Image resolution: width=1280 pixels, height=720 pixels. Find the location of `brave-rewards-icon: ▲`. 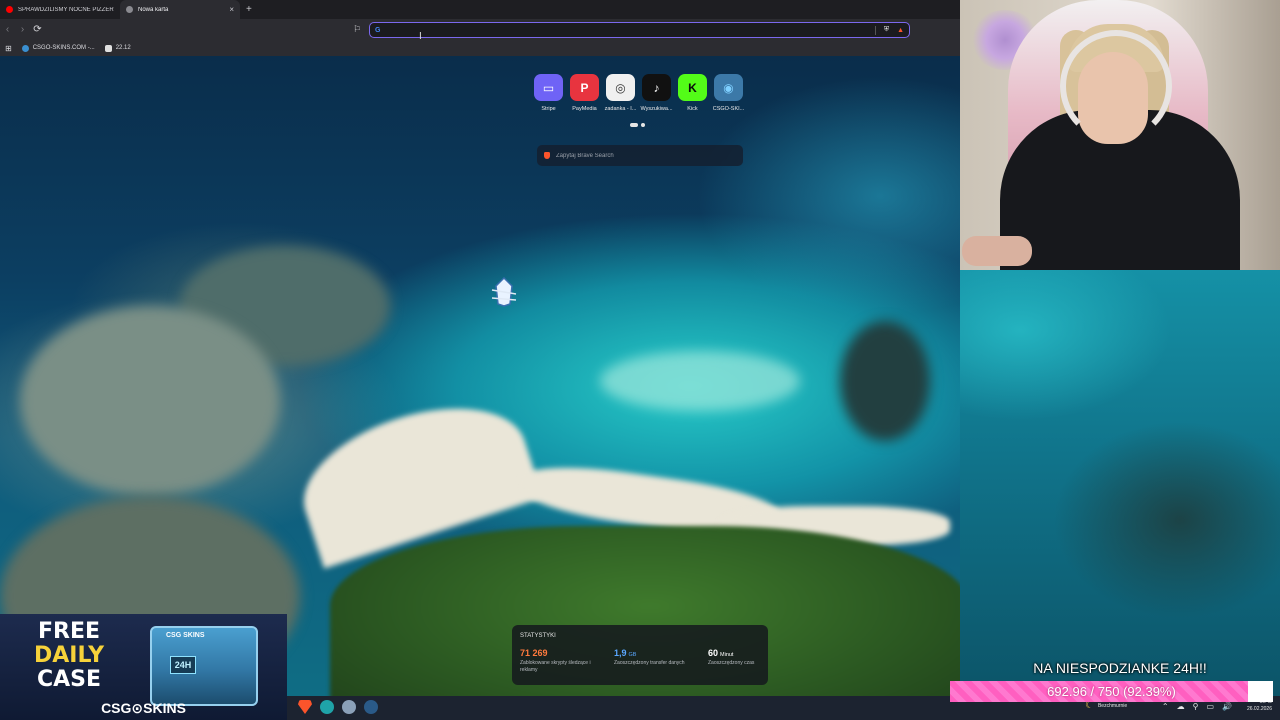

brave-rewards-icon: ▲ is located at coordinates (900, 30).